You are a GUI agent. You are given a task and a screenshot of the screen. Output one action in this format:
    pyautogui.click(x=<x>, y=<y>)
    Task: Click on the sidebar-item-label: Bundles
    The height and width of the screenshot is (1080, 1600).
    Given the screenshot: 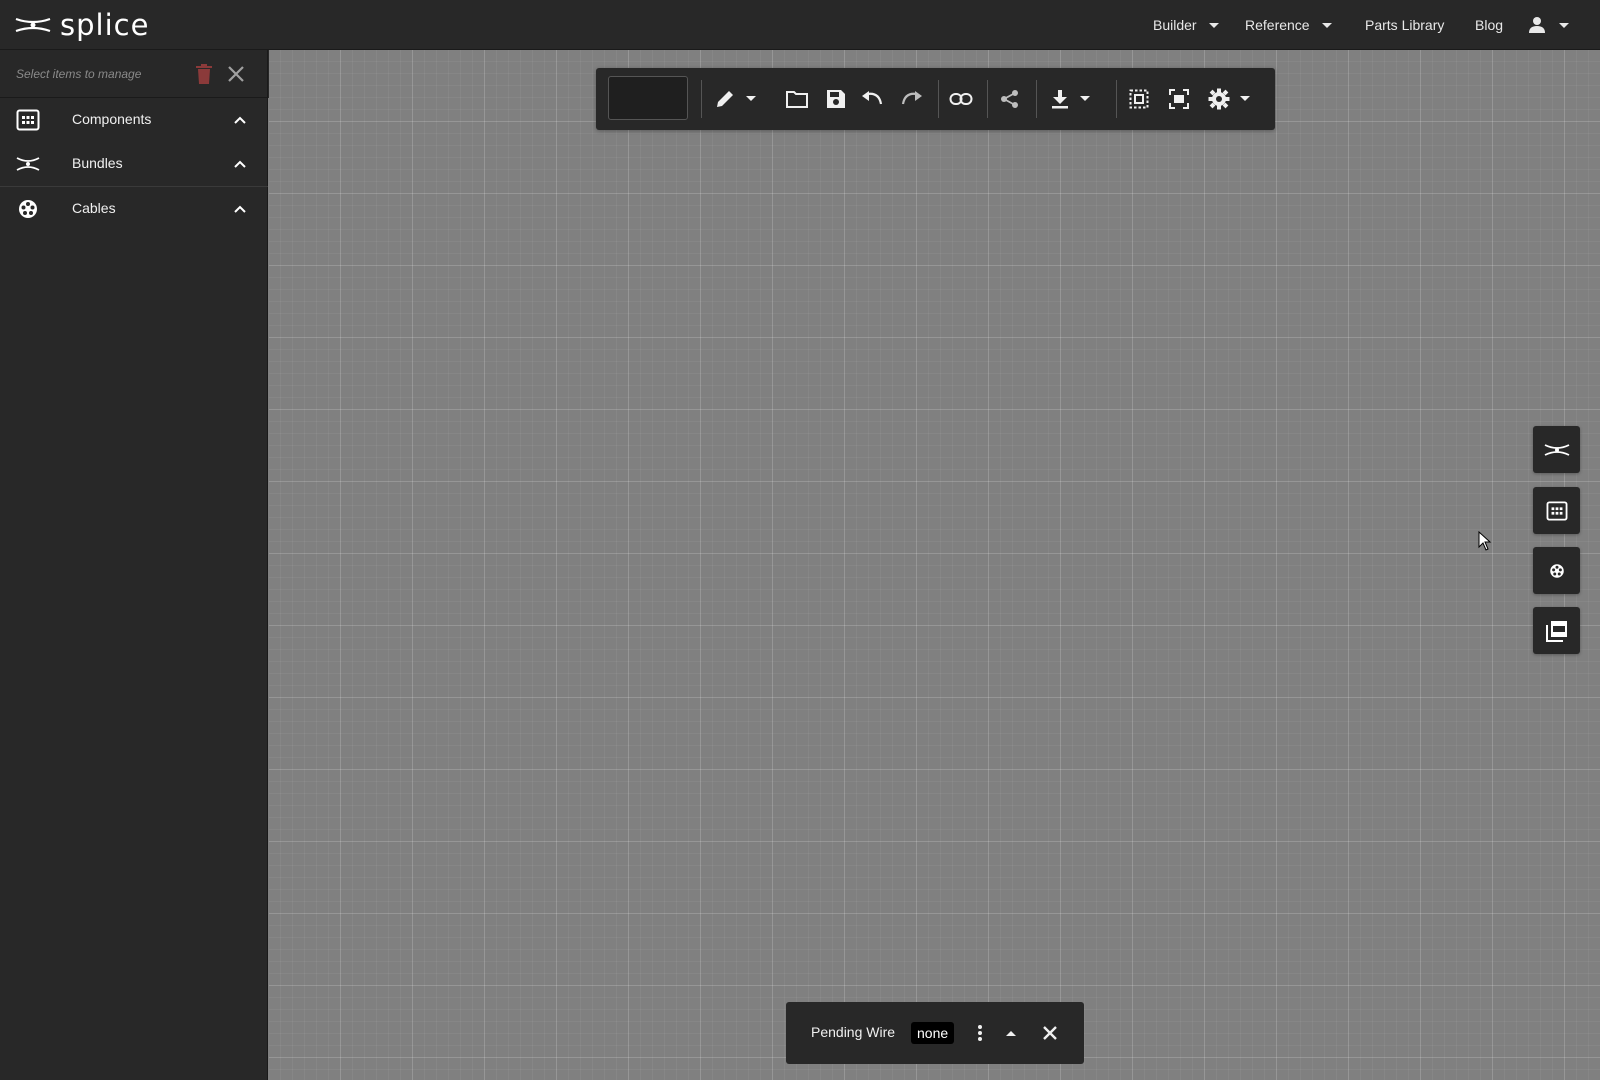 What is the action you would take?
    pyautogui.click(x=97, y=163)
    